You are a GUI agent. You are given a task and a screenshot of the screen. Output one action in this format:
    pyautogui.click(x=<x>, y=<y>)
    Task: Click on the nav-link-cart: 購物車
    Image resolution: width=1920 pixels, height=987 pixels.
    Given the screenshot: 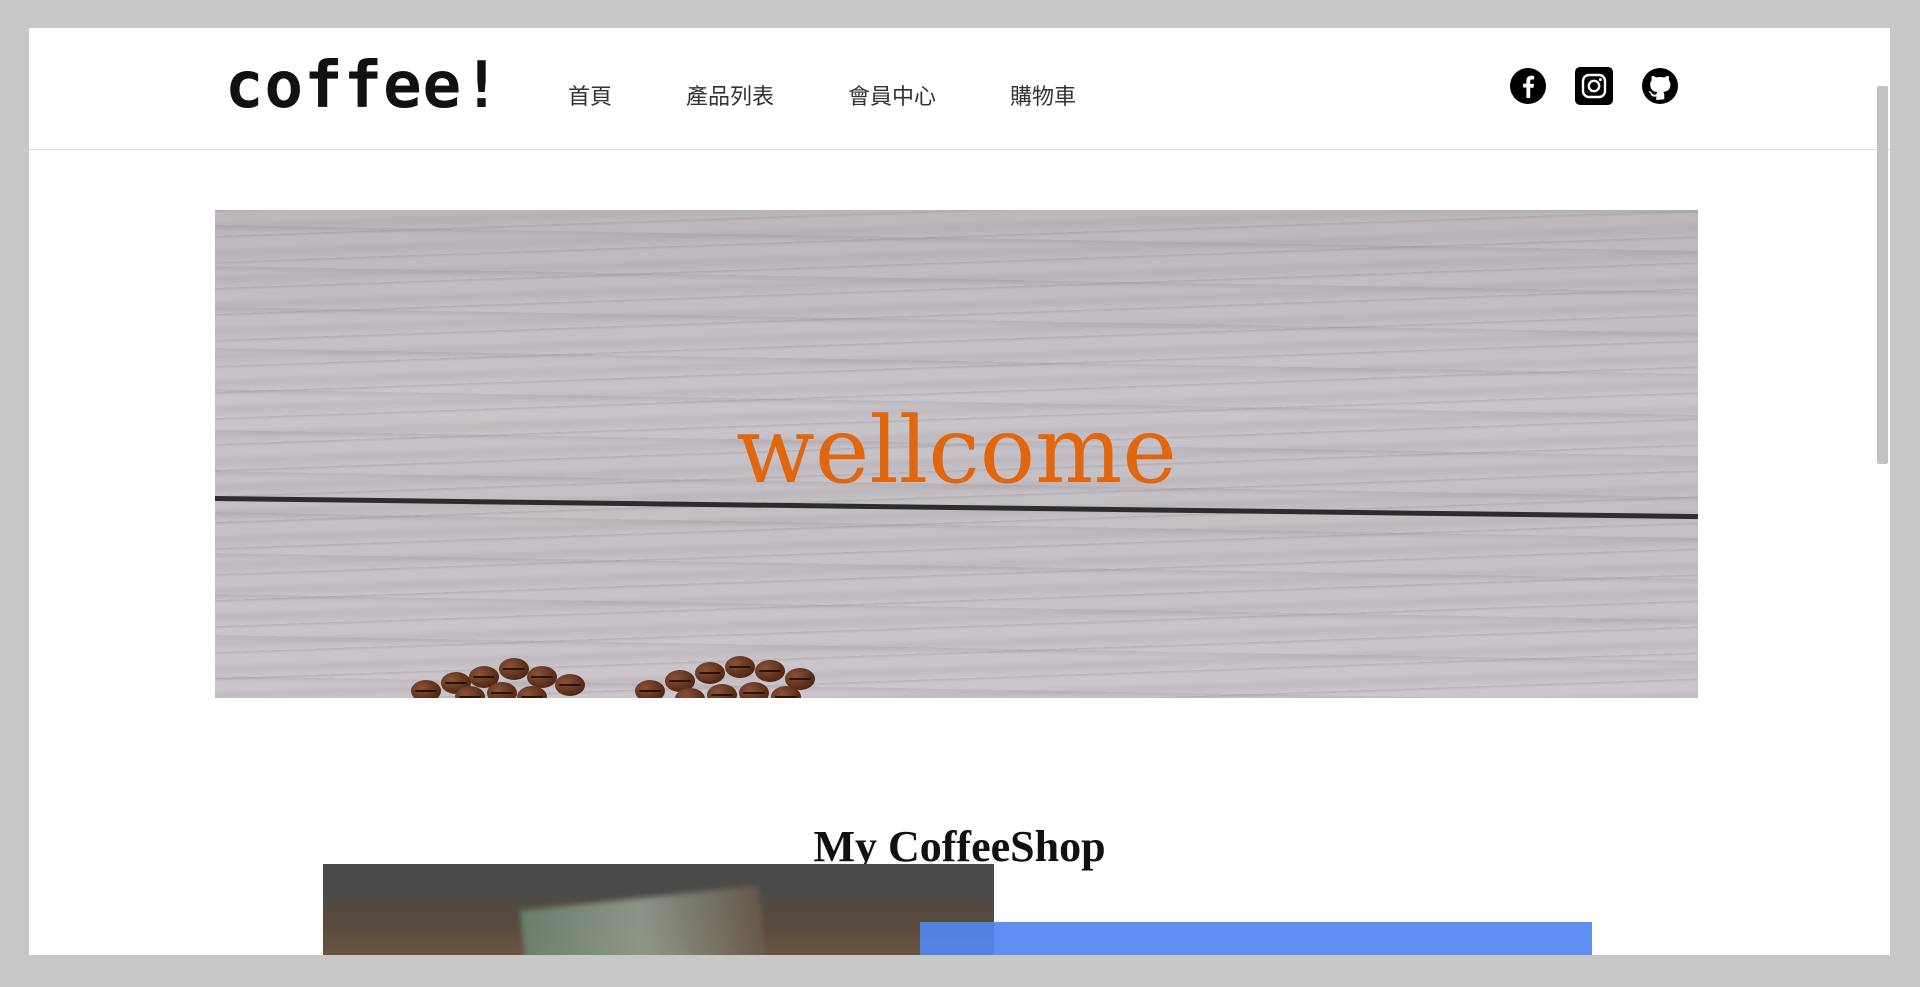 What is the action you would take?
    pyautogui.click(x=1043, y=98)
    